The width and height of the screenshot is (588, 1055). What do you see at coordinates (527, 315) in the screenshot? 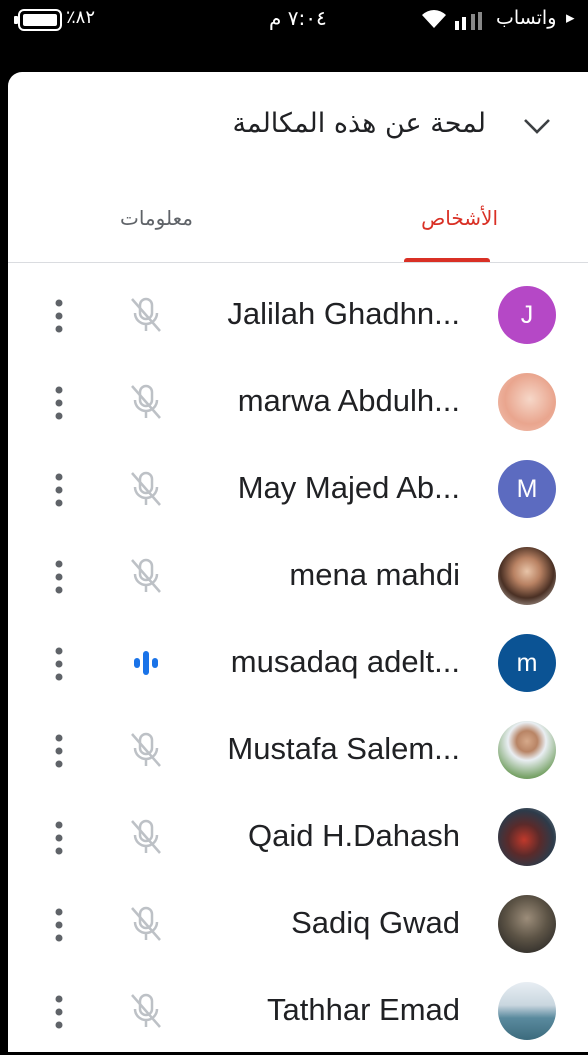
I see `avatar: J` at bounding box center [527, 315].